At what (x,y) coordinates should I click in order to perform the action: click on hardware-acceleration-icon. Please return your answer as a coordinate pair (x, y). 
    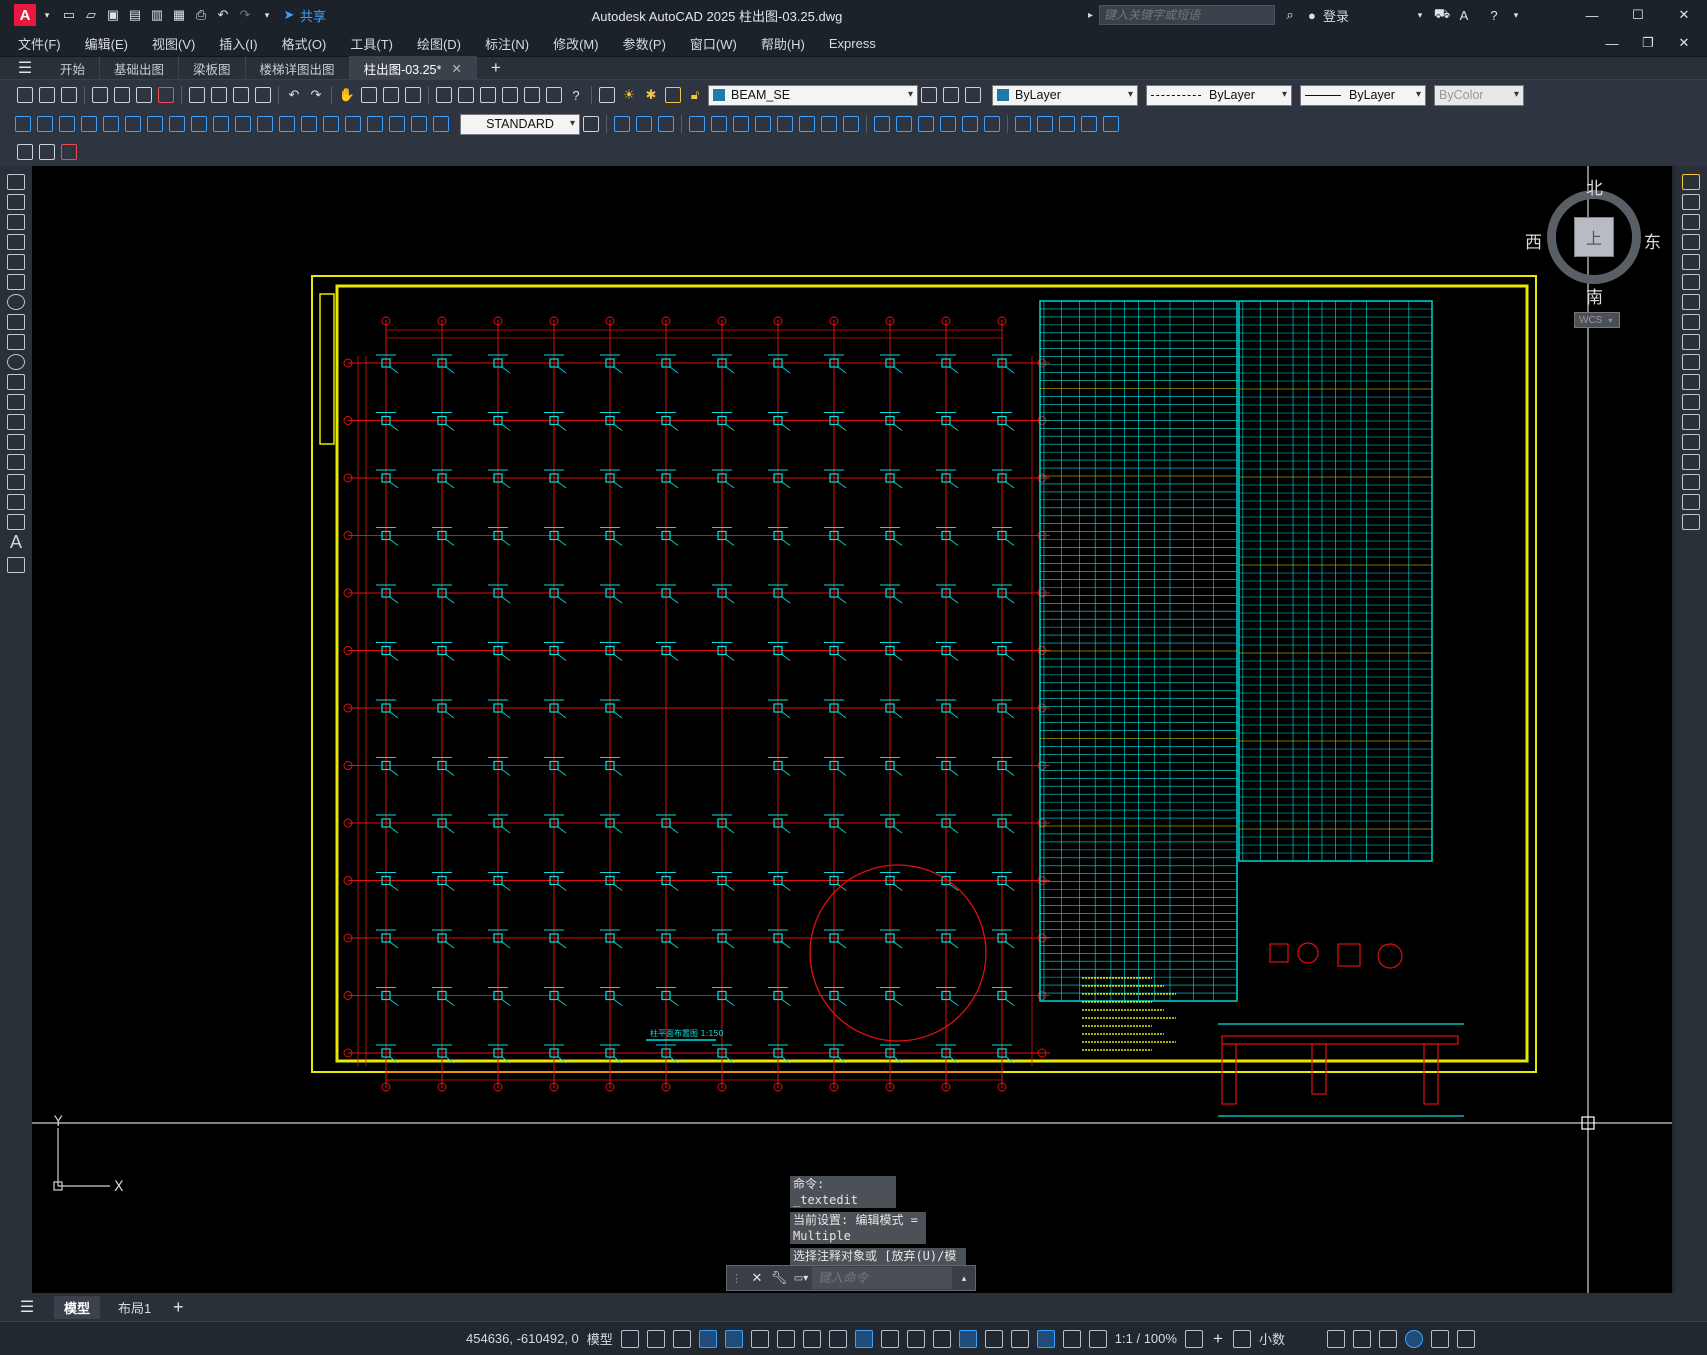
    Looking at the image, I should click on (1413, 1338).